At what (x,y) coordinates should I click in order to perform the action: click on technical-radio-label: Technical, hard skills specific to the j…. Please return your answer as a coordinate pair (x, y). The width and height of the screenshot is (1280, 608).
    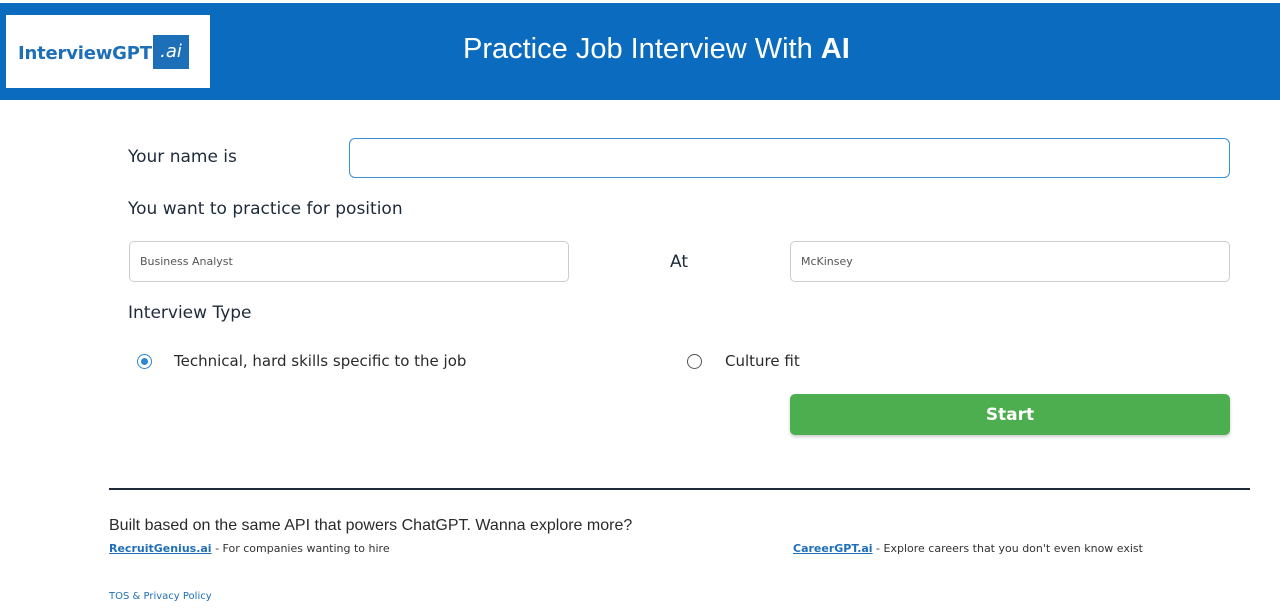
    Looking at the image, I should click on (320, 361).